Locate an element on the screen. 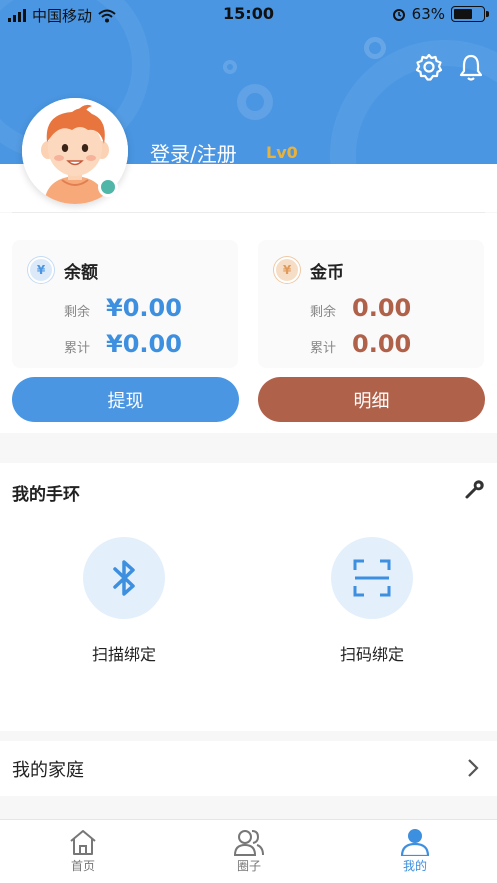  family-title: 我的家庭 is located at coordinates (48, 770).